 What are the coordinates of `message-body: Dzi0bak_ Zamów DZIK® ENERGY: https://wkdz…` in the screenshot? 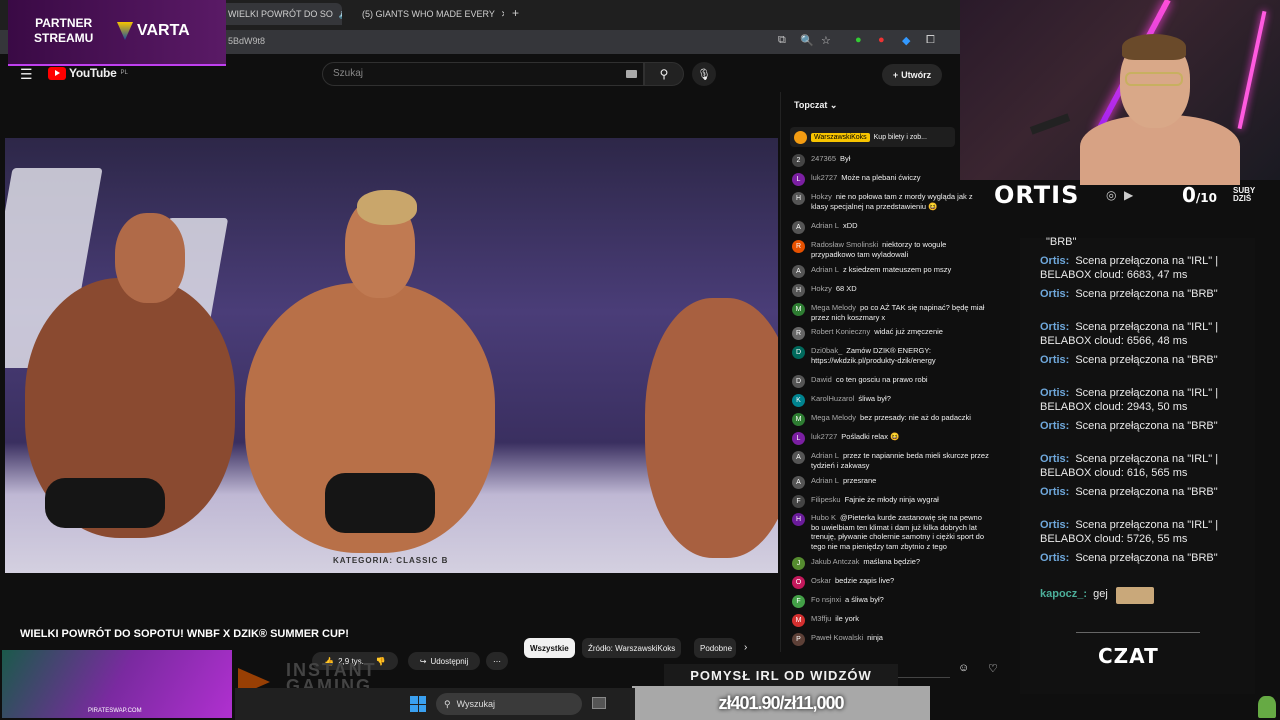 It's located at (901, 355).